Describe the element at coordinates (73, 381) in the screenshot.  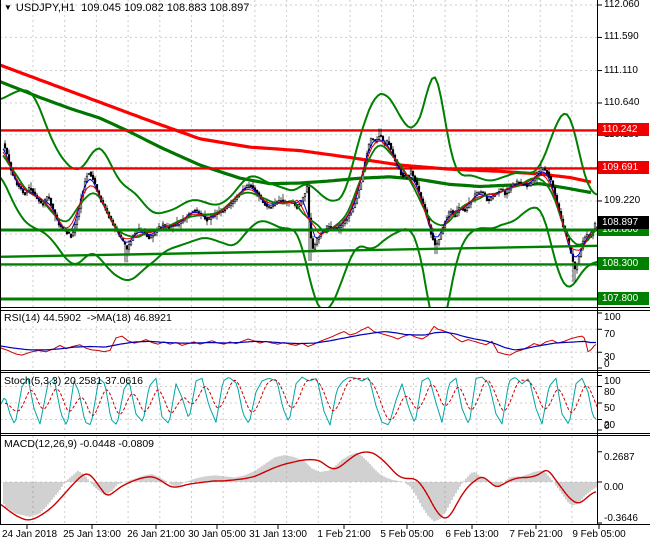
I see `stoch-indicator-label: Stoch(5,3,3) 20.2581 37.0616` at that location.